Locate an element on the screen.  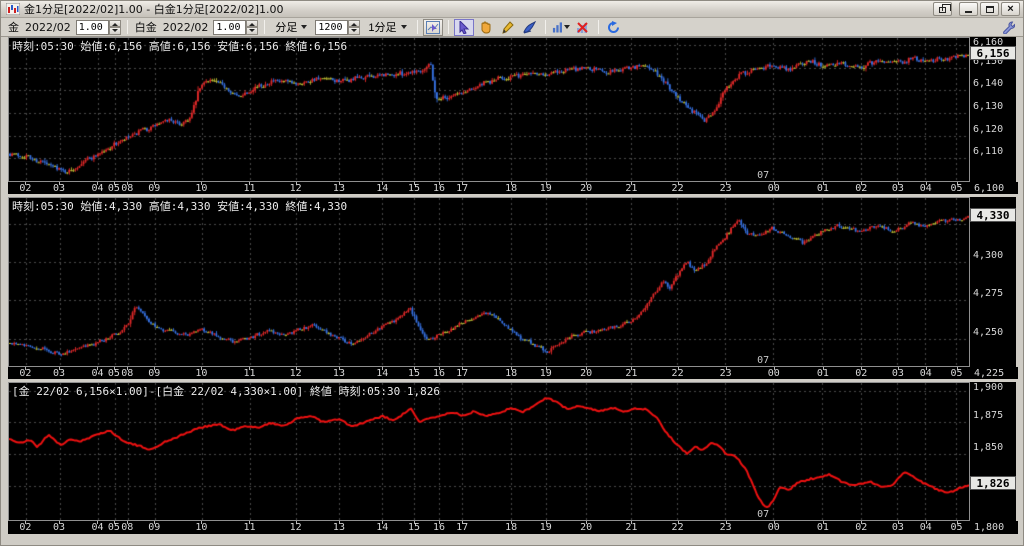
gold-time-label: 21 is located at coordinates (631, 188).